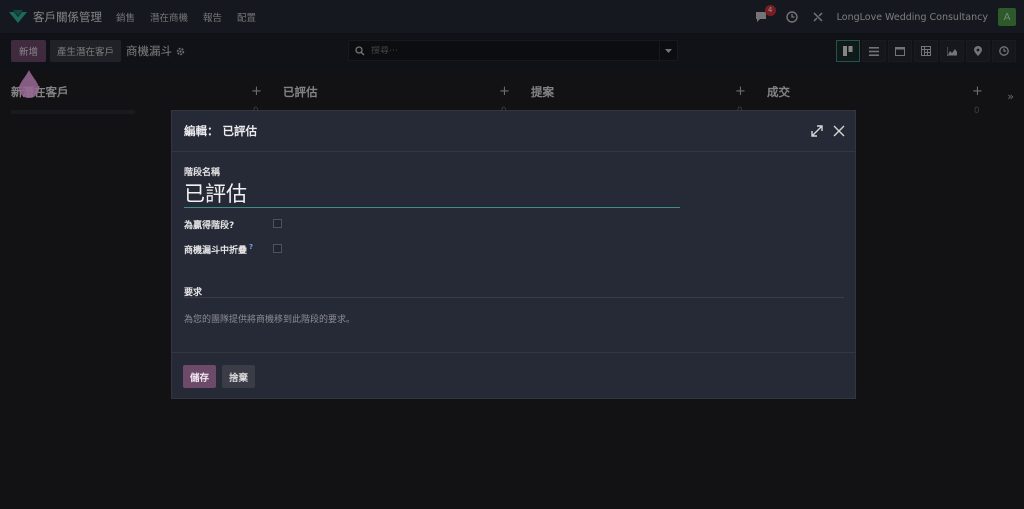 The image size is (1024, 509). Describe the element at coordinates (209, 226) in the screenshot. I see `won-stage-label: 為贏得階段?` at that location.